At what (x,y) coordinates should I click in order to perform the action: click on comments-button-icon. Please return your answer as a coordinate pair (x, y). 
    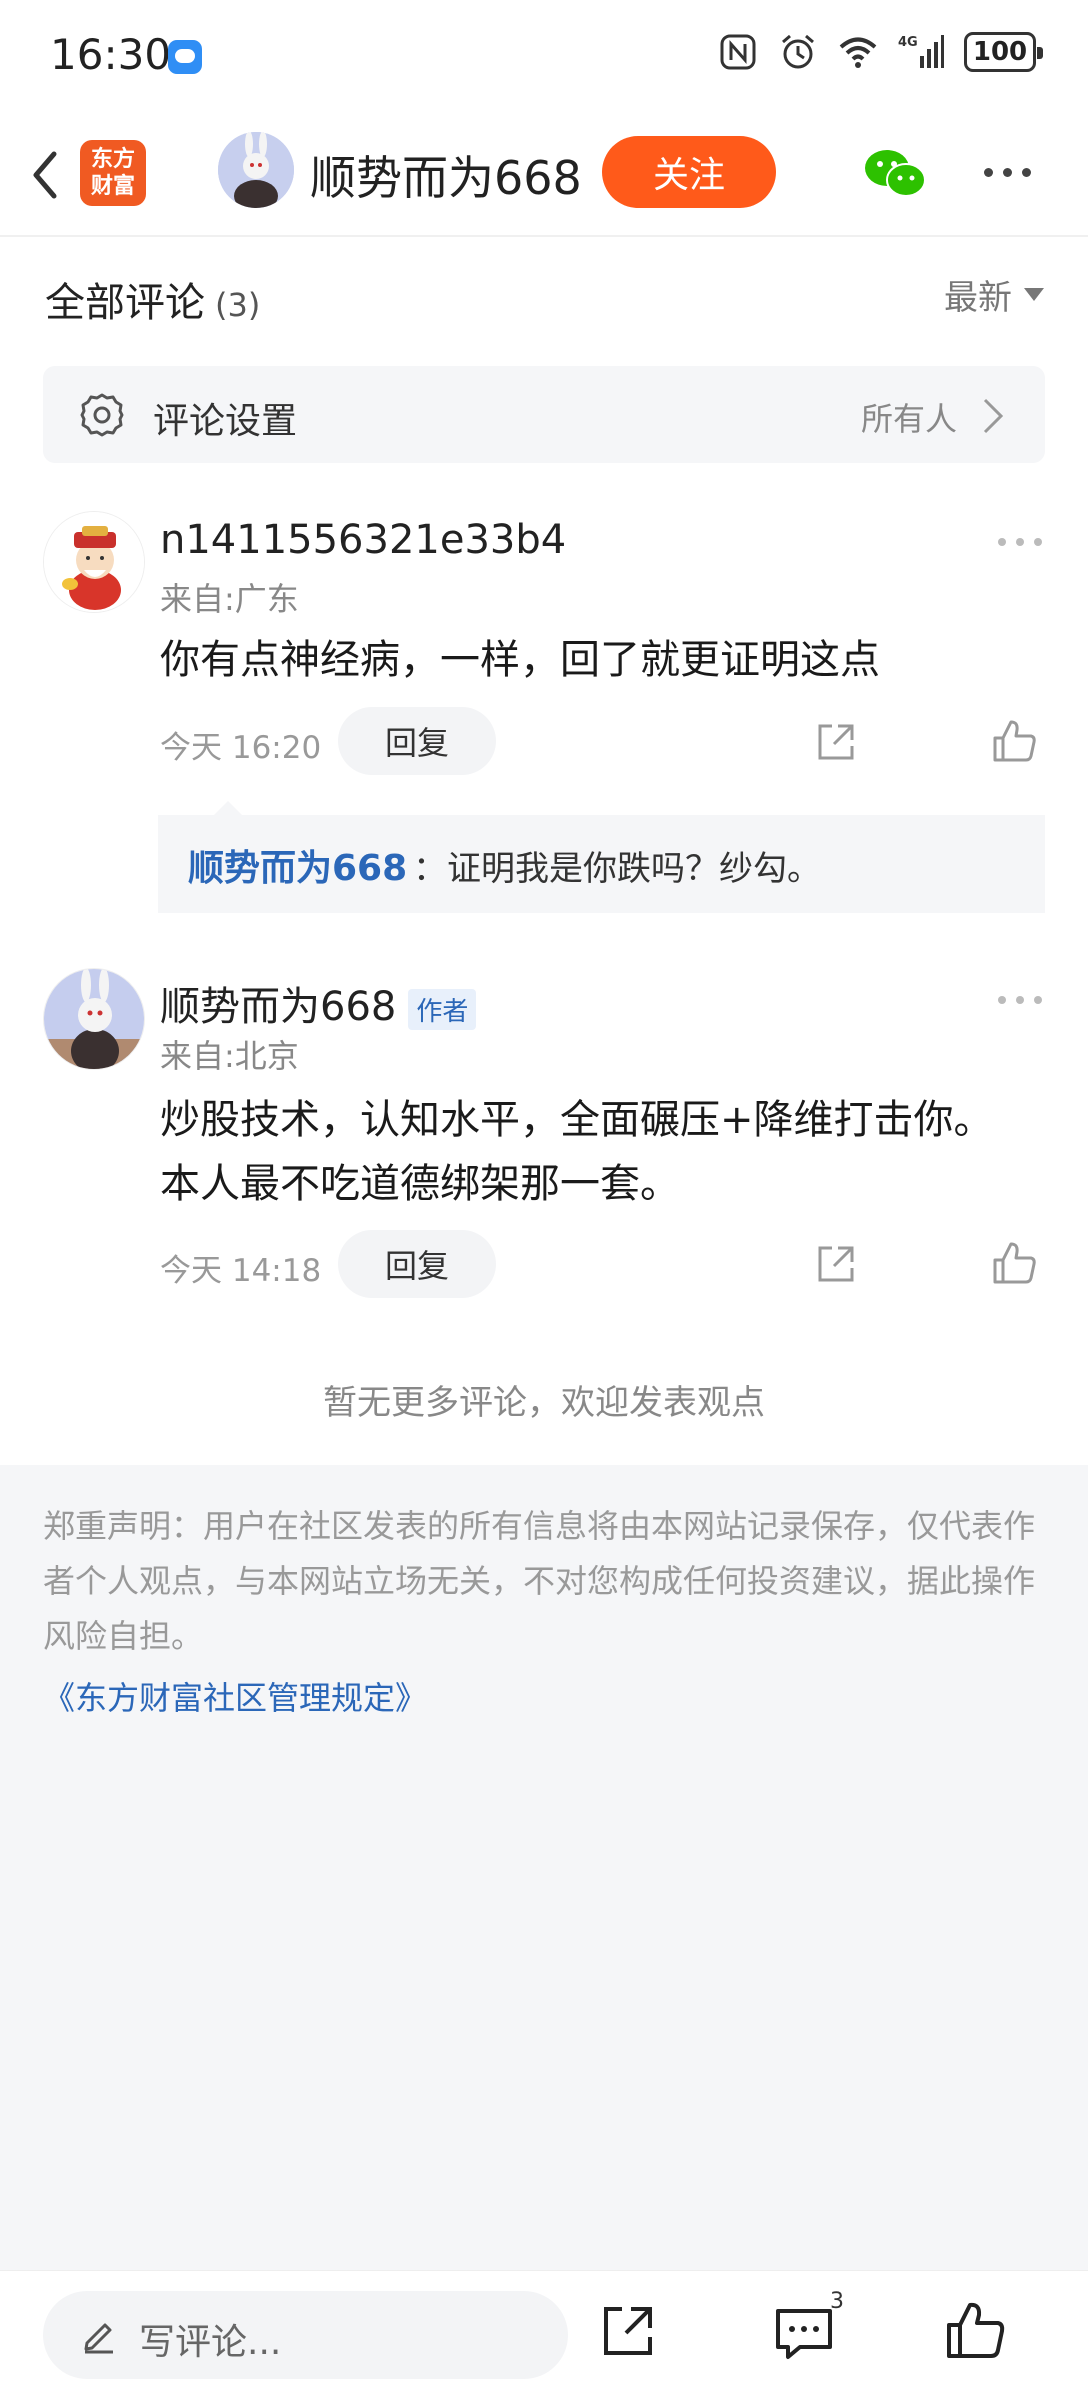
    Looking at the image, I should click on (805, 2333).